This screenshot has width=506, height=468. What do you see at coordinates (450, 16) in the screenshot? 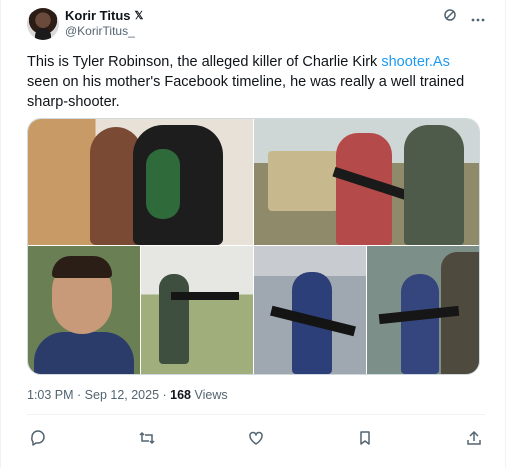
I see `grok-icon` at bounding box center [450, 16].